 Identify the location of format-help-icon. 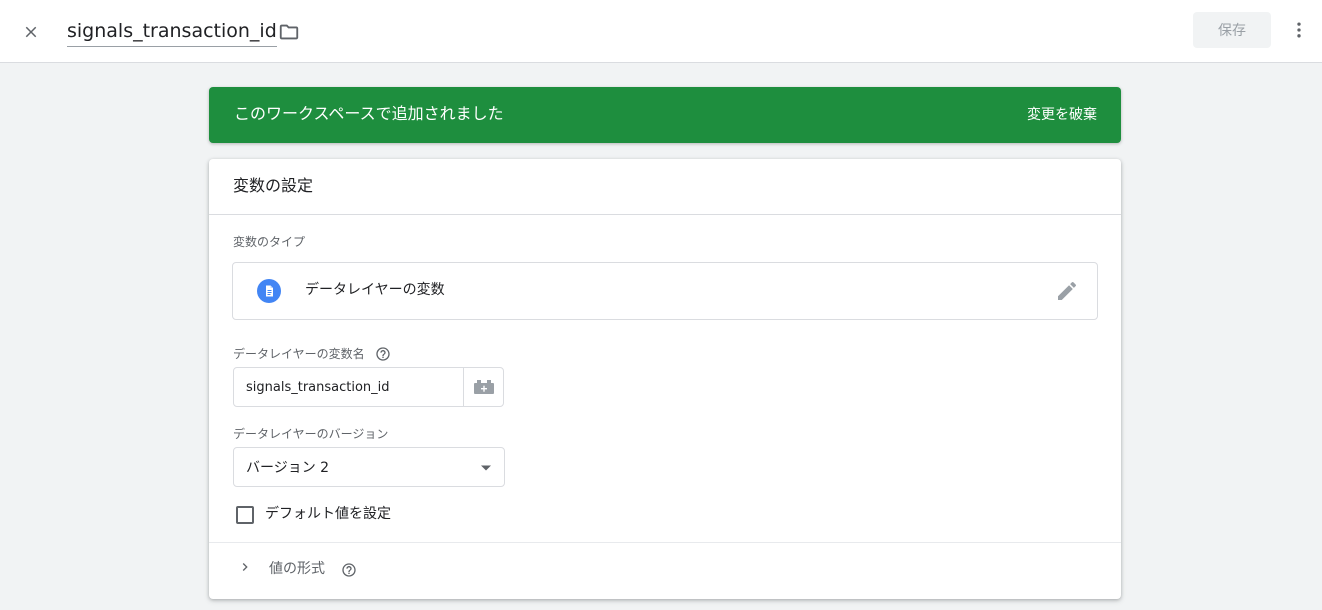
(349, 570).